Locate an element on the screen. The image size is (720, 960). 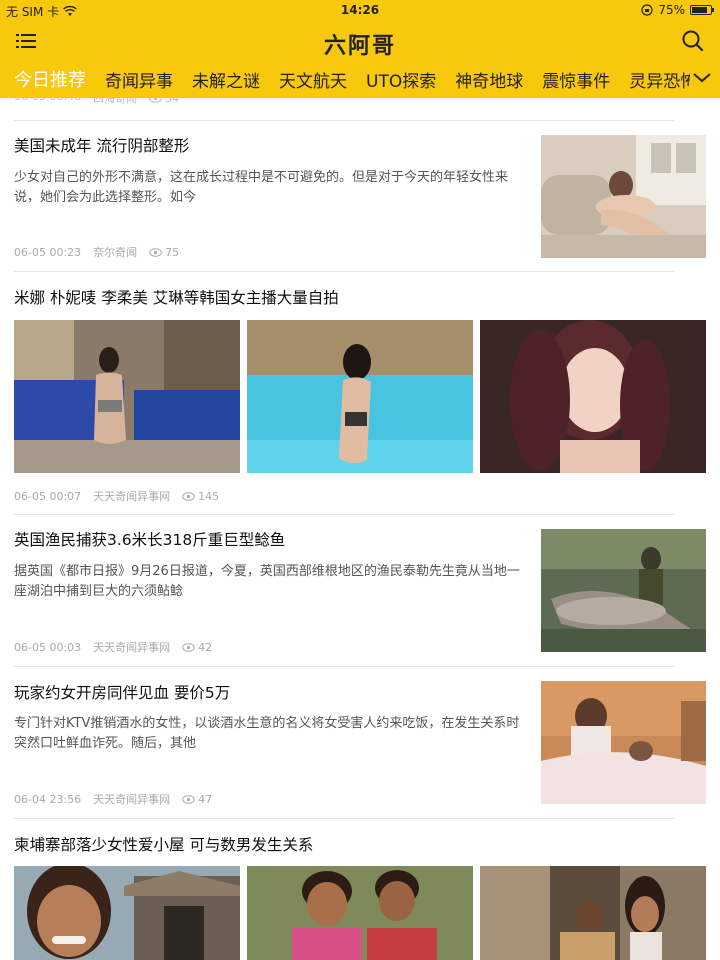
battery-icon is located at coordinates (702, 10).